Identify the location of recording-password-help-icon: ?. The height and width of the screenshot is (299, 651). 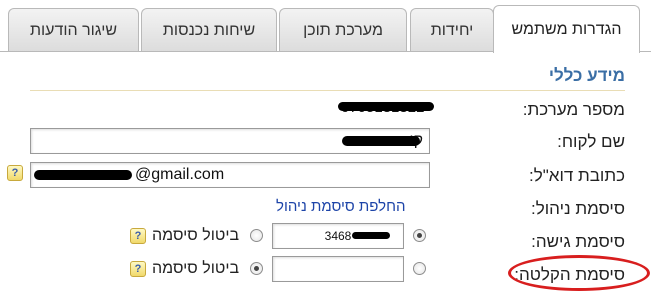
(138, 269).